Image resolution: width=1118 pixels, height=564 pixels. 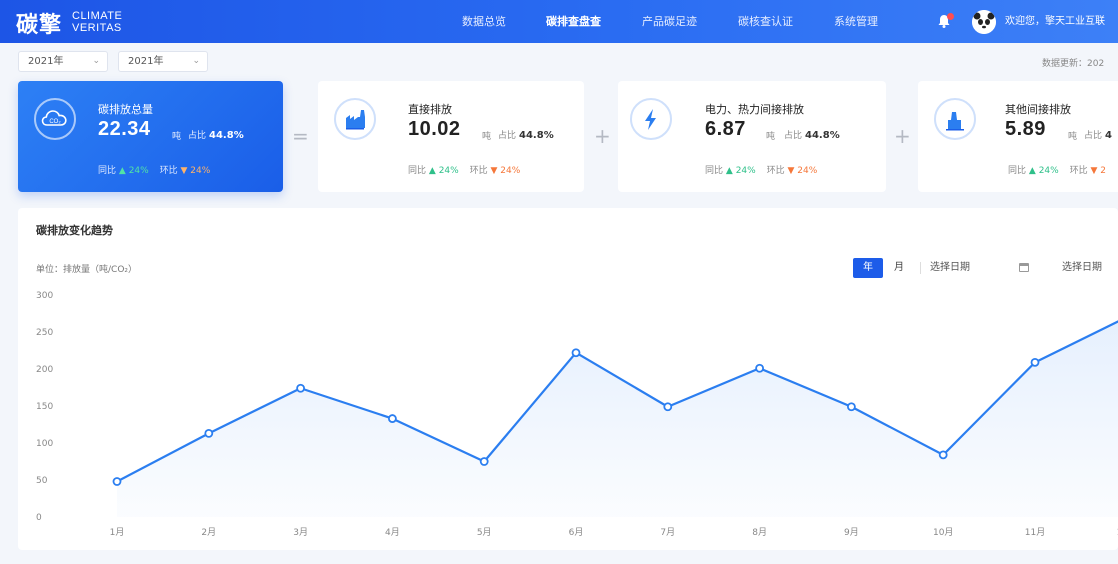 I want to click on nav-data-overview: 数据总览, so click(x=484, y=21).